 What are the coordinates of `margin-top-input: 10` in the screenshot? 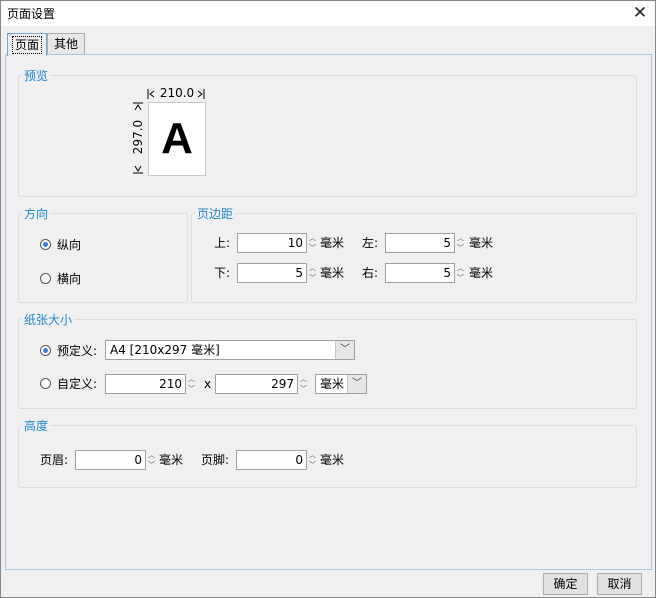 It's located at (272, 243).